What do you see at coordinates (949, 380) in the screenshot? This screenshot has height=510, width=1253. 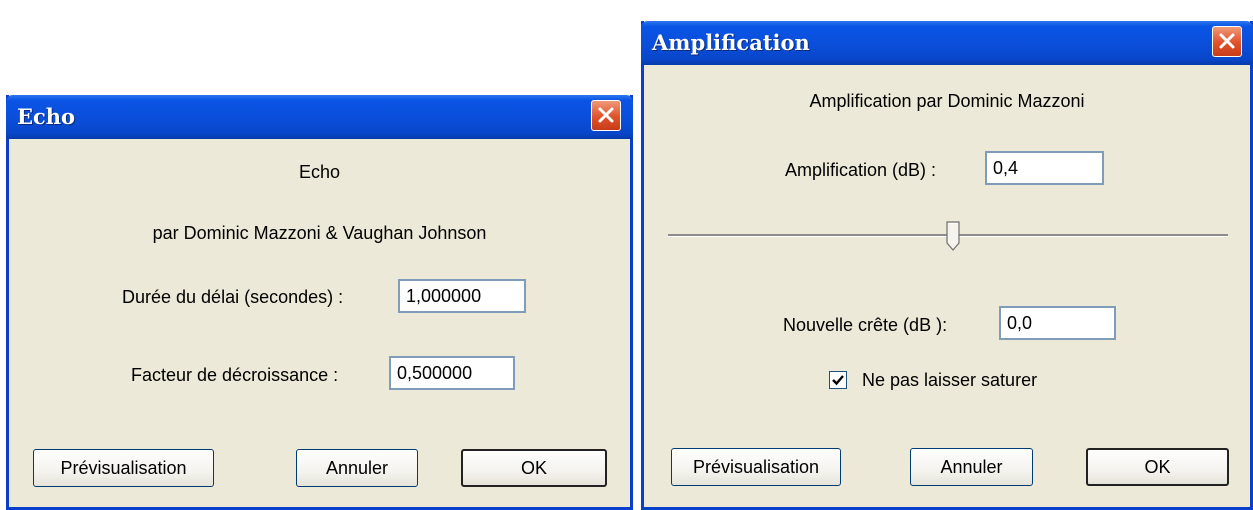 I see `no-clip-label: Ne pas laisser saturer` at bounding box center [949, 380].